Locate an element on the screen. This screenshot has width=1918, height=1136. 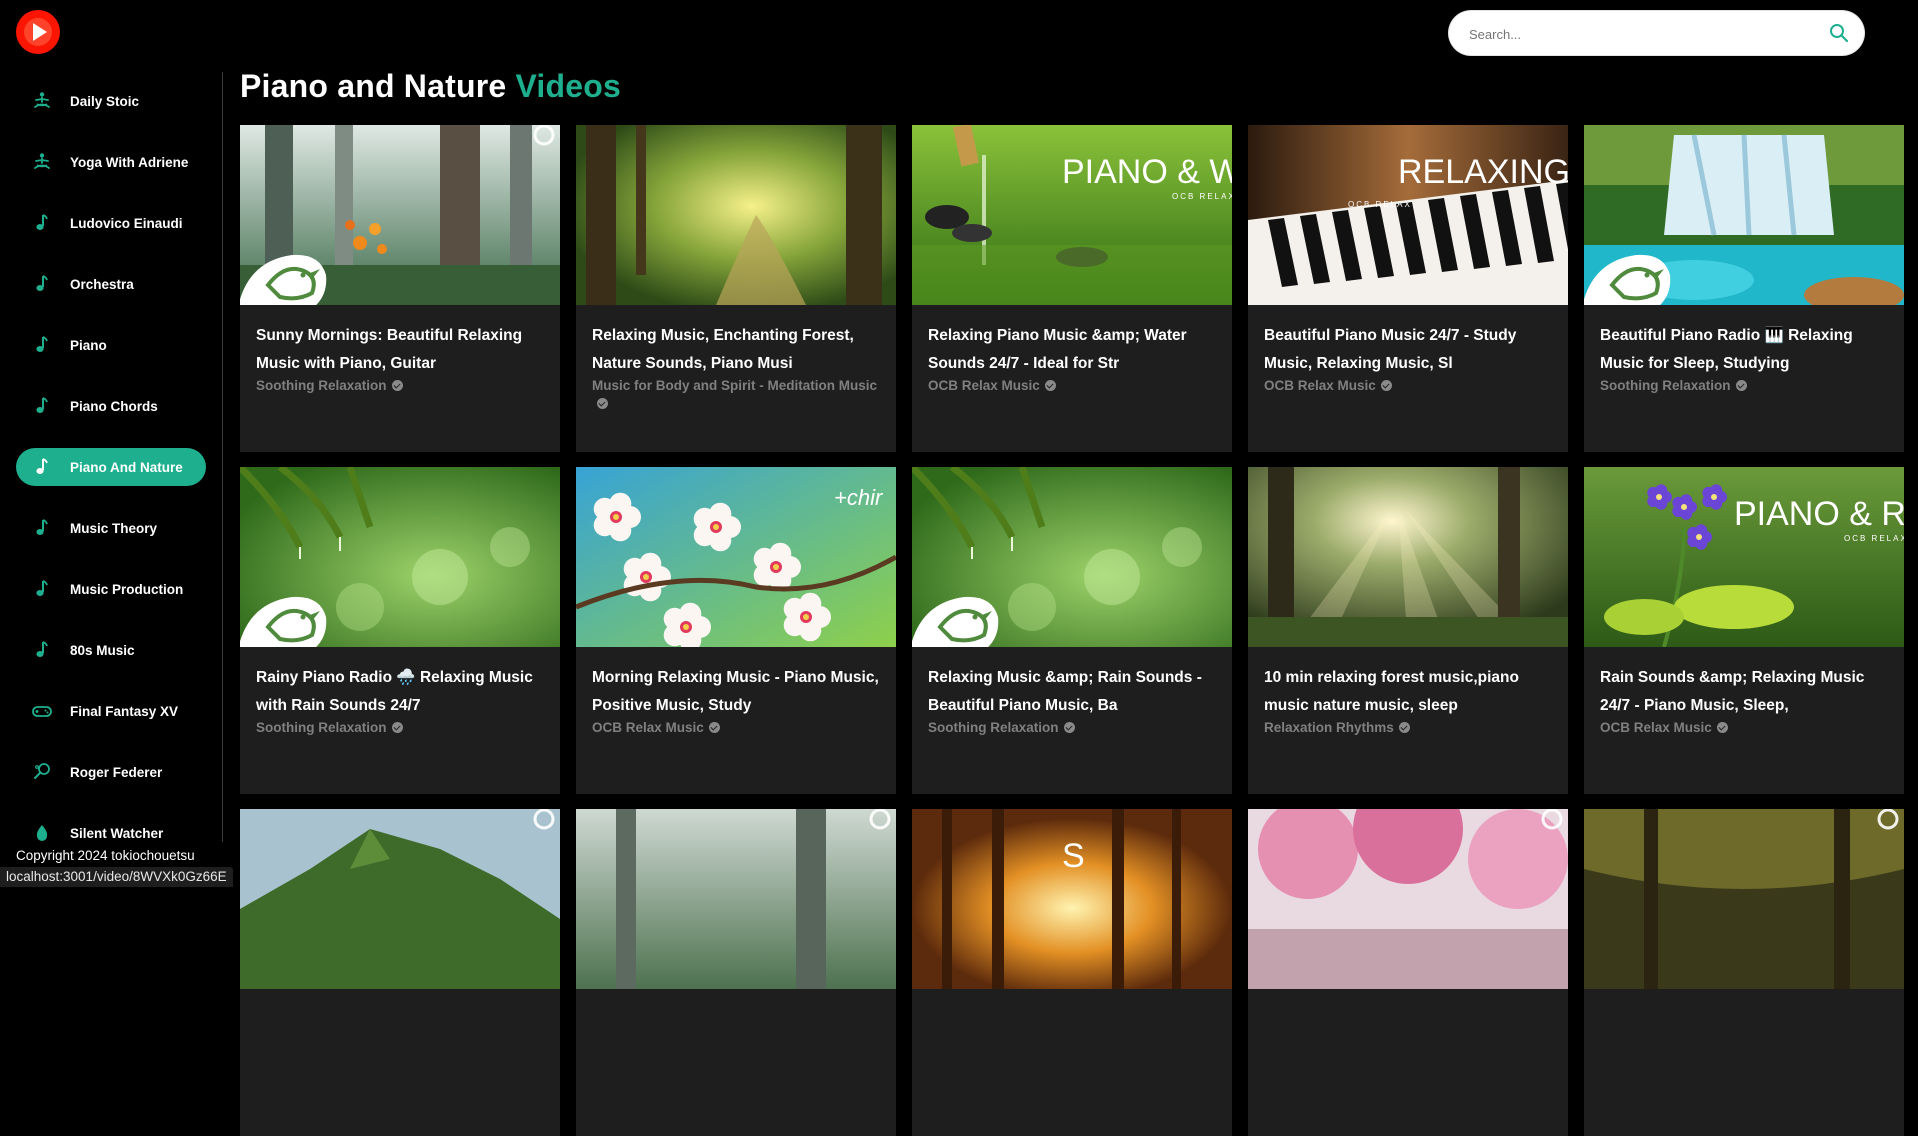
sidebar-item-label: Yoga With Adriene is located at coordinates (129, 162).